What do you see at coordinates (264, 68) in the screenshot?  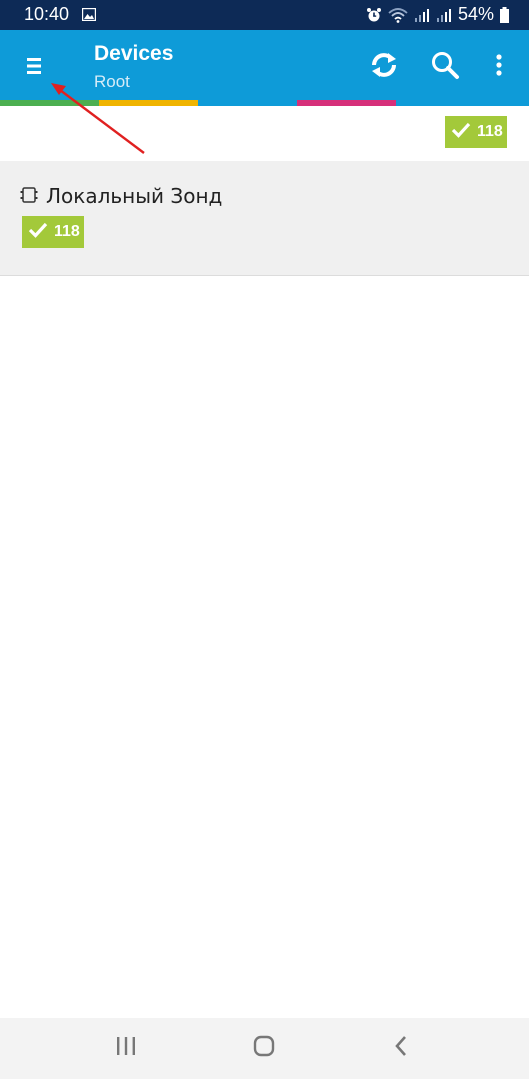 I see `app-bar: Devices Root` at bounding box center [264, 68].